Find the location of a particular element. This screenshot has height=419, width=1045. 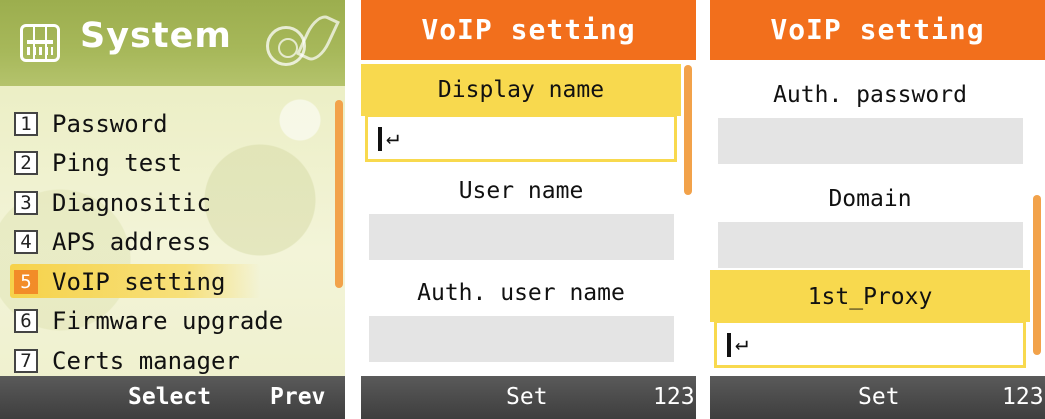

number-key-icon: 5 is located at coordinates (26, 281).